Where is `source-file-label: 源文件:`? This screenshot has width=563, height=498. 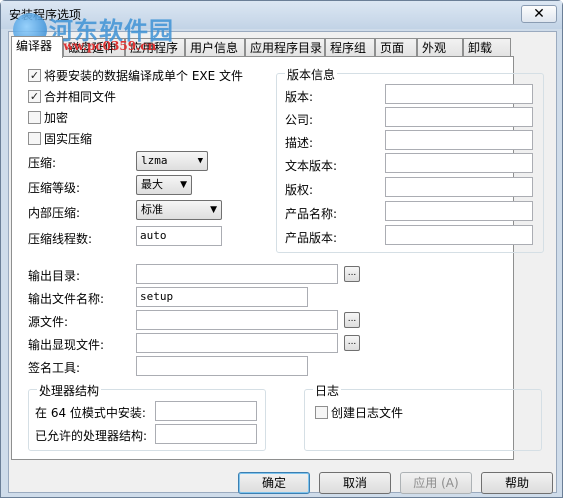
source-file-label: 源文件: is located at coordinates (48, 322).